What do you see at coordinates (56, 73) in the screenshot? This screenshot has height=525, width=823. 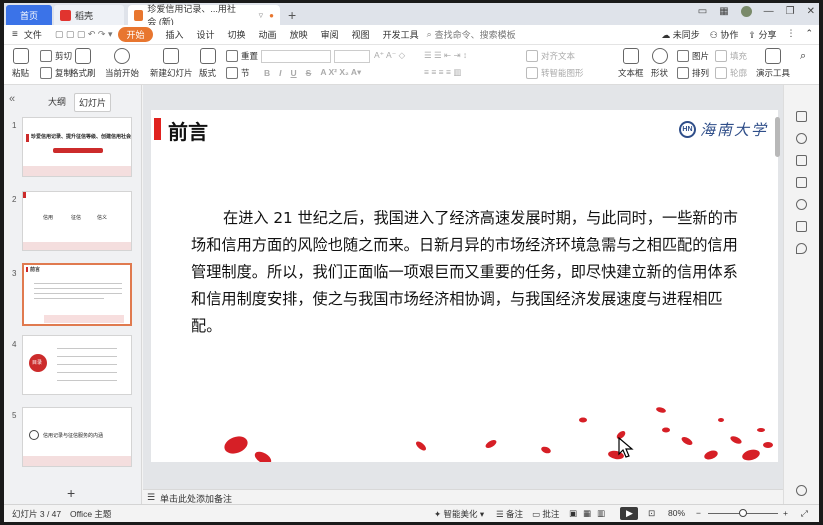 I see `copy-button: 复制` at bounding box center [56, 73].